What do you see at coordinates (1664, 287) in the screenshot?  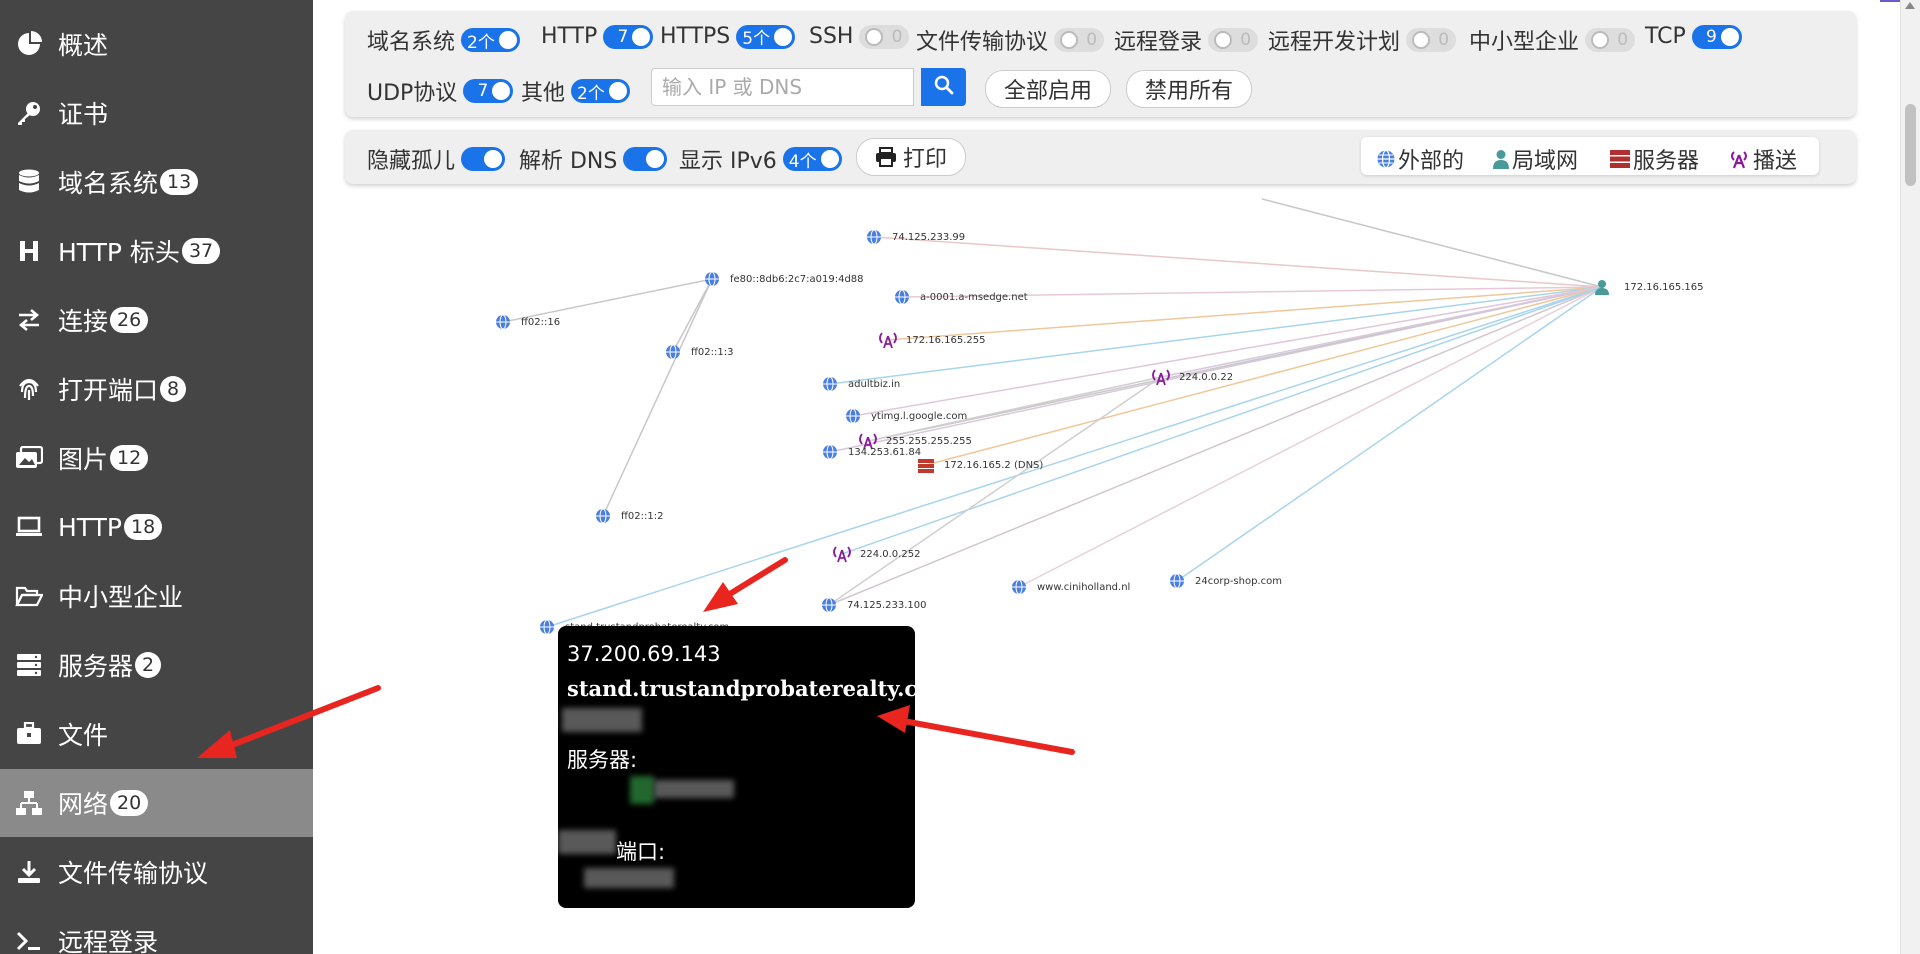 I see `node-label: 172.16.165.165` at bounding box center [1664, 287].